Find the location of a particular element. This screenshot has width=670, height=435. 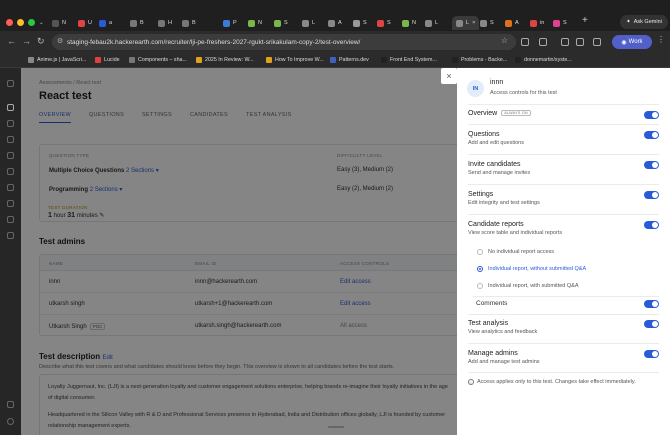

forward-icon: → is located at coordinates (26, 41).